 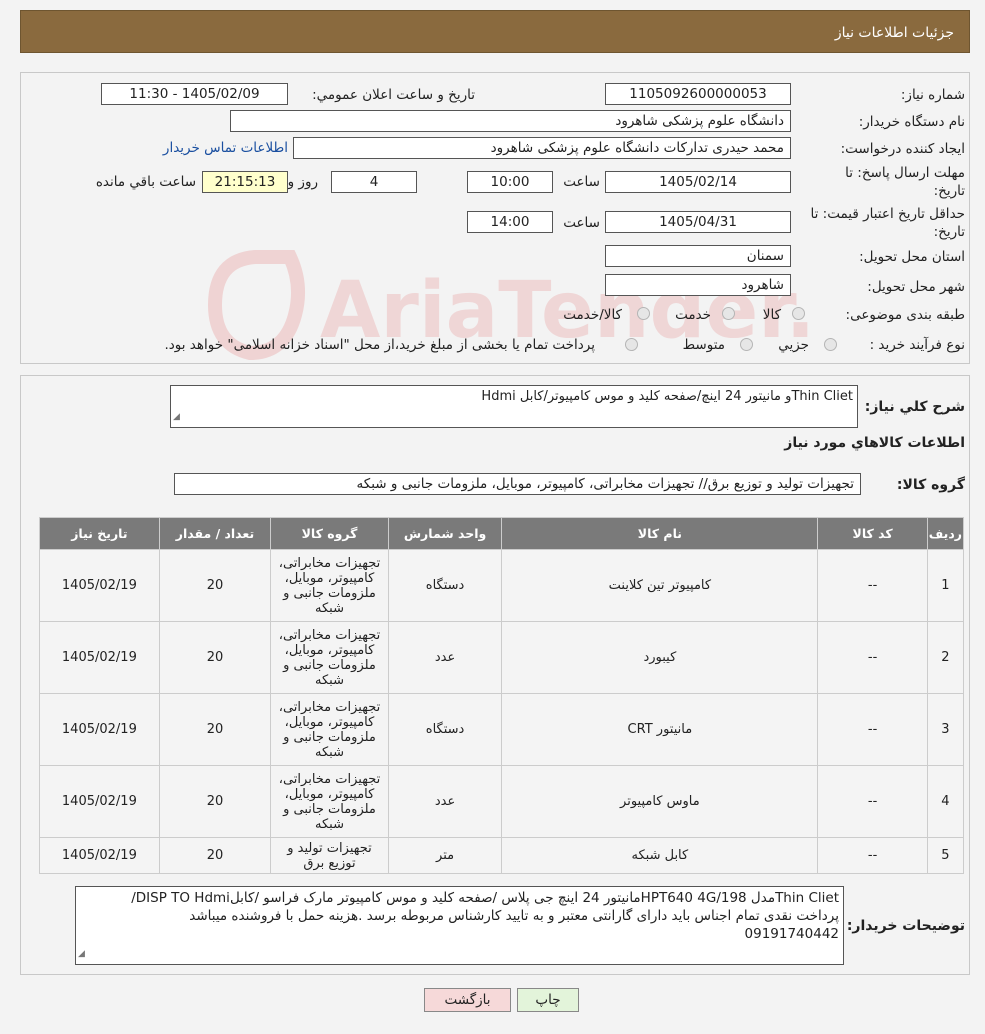 What do you see at coordinates (393, 95) in the screenshot?
I see `announce-label: تاريخ و ساعت اعلان عمومي:` at bounding box center [393, 95].